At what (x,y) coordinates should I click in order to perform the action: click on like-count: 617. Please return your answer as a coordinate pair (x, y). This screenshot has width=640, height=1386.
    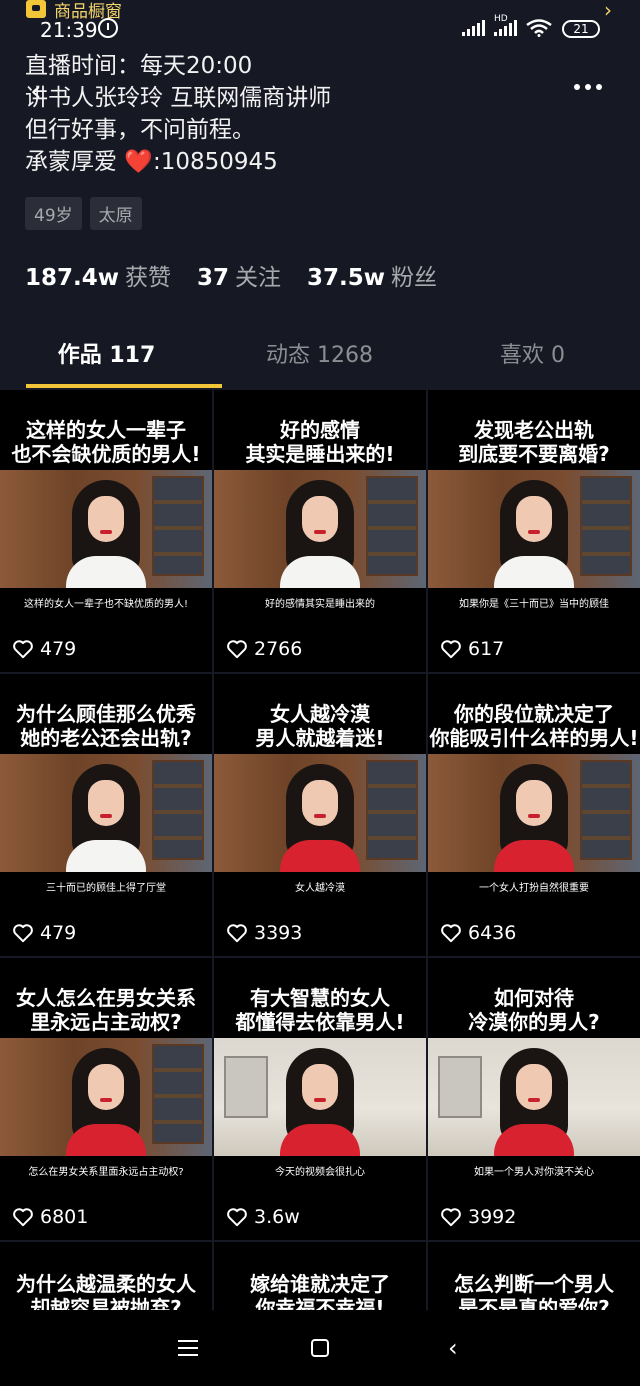
    Looking at the image, I should click on (472, 649).